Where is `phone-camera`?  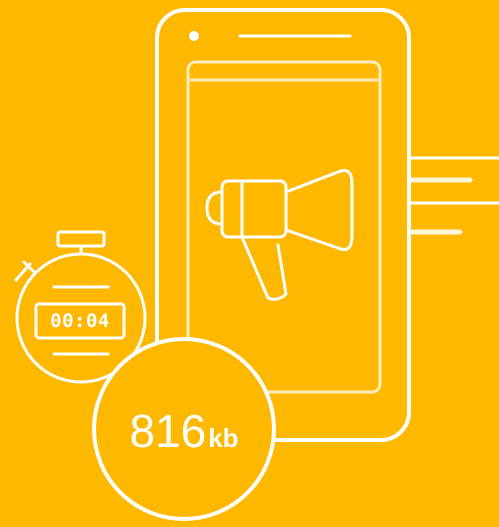
phone-camera is located at coordinates (194, 36).